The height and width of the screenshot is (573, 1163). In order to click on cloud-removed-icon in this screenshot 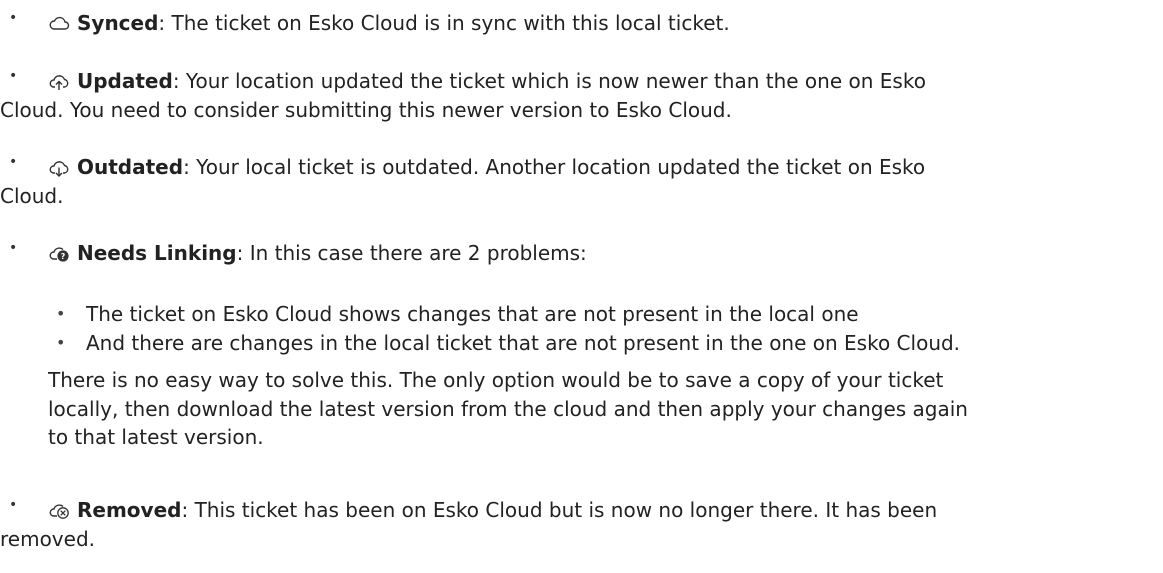, I will do `click(59, 511)`.